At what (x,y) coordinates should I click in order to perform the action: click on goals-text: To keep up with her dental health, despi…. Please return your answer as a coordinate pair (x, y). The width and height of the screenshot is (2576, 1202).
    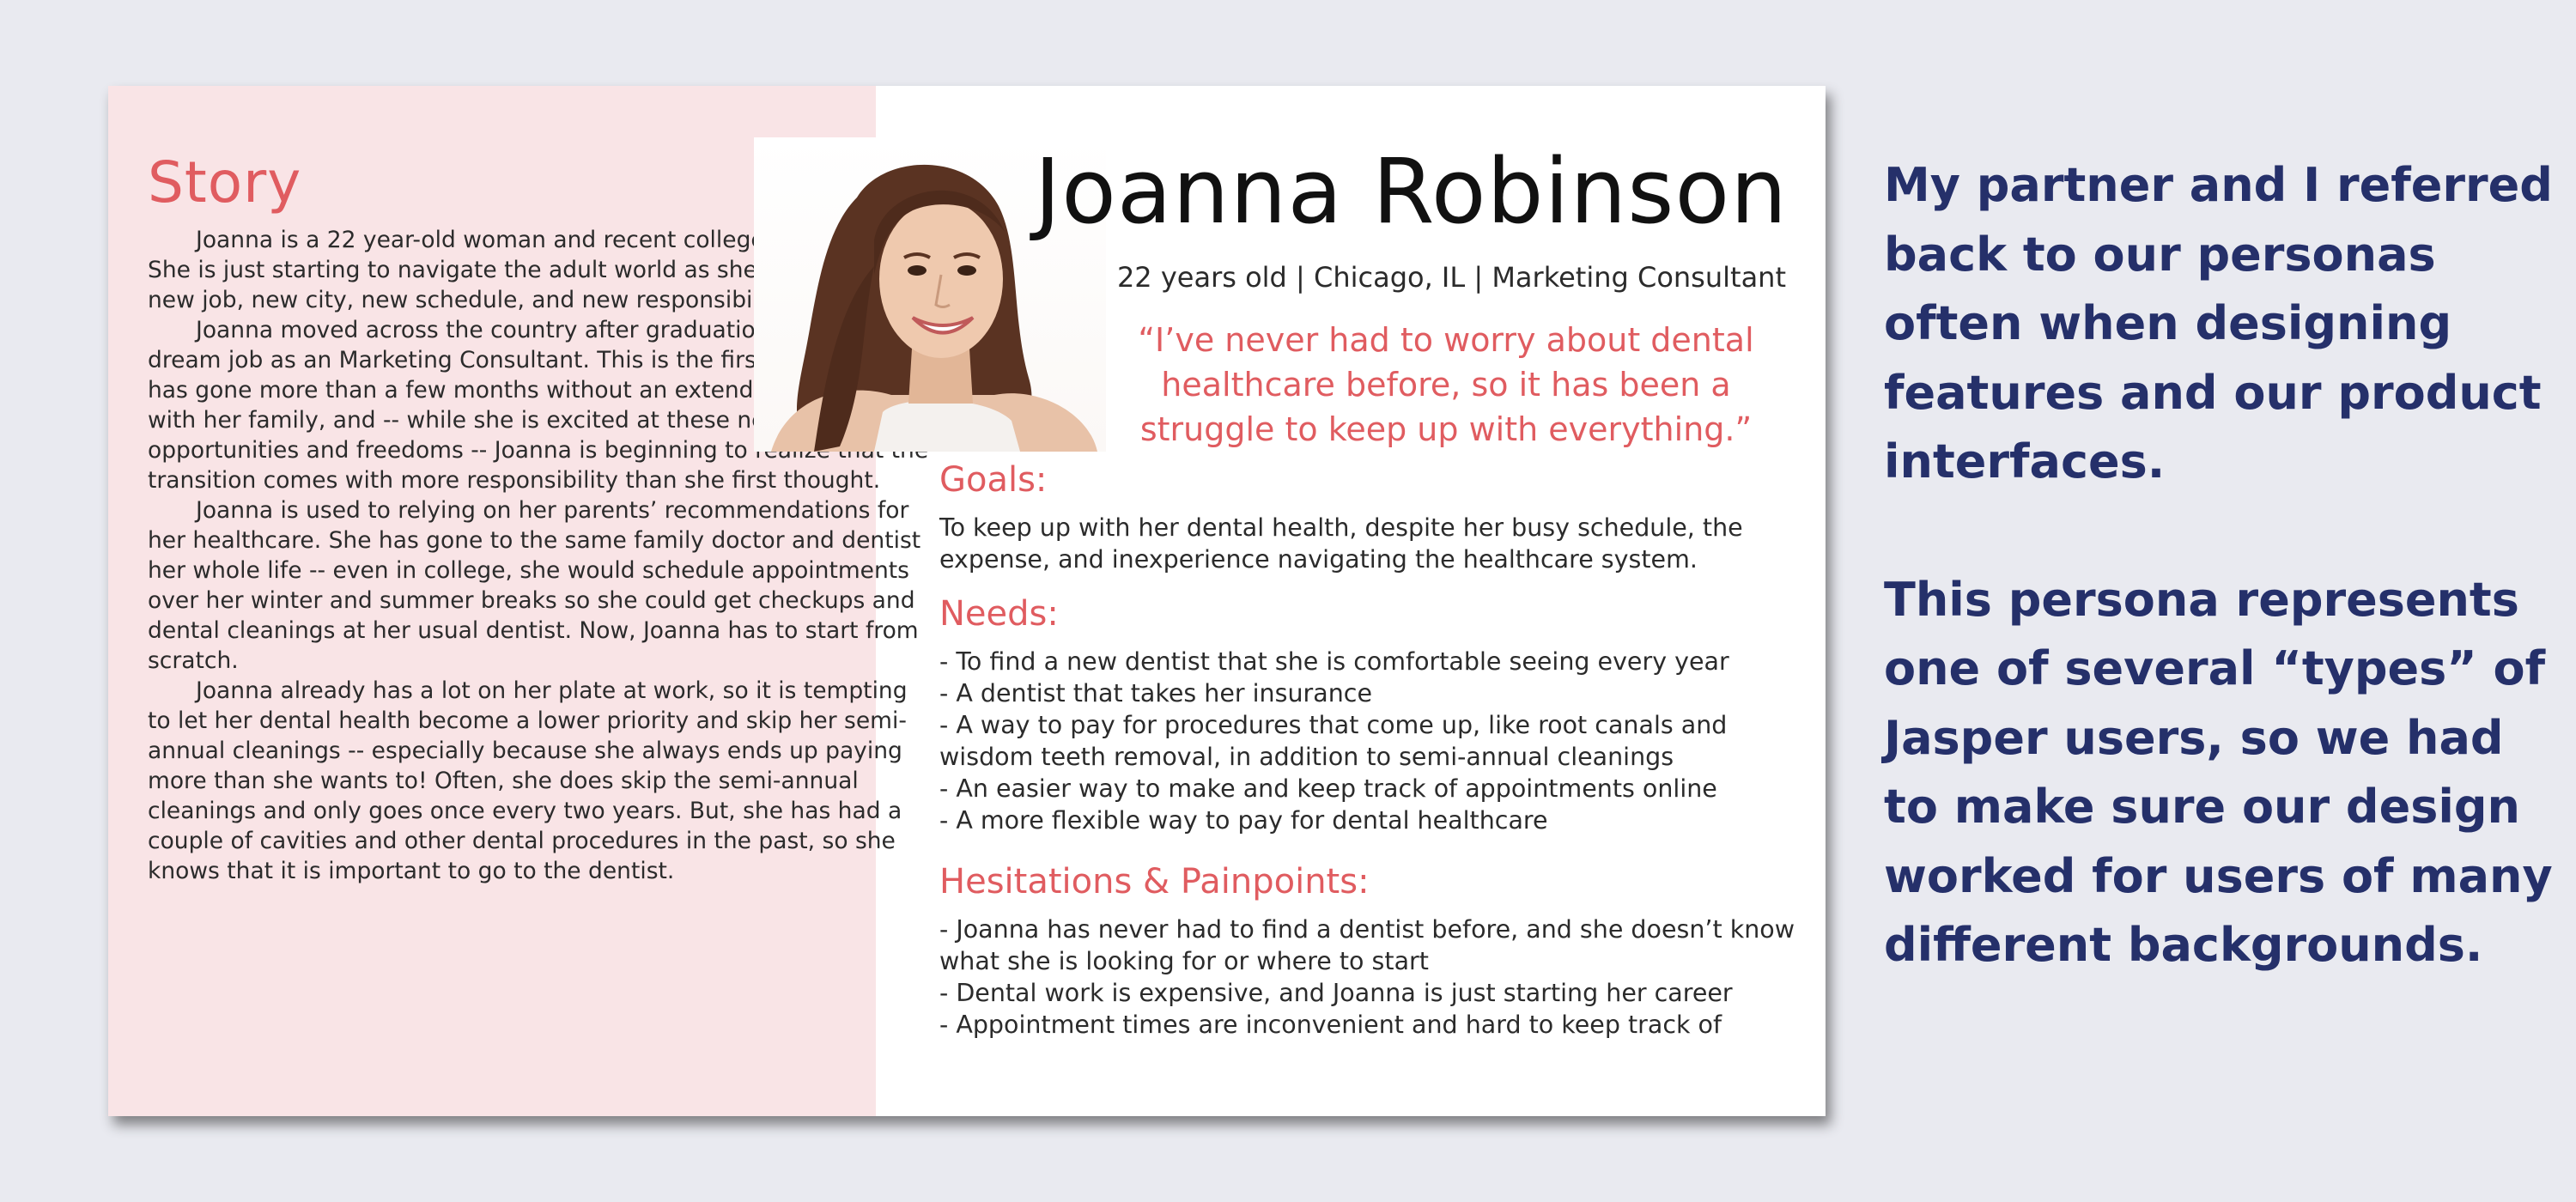
    Looking at the image, I should click on (1341, 543).